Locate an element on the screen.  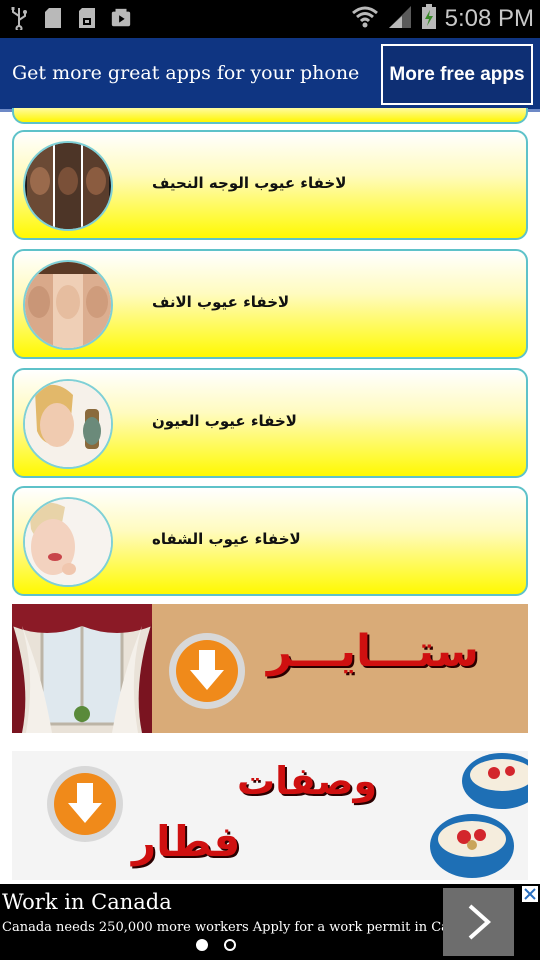
bottom-ad-open-button is located at coordinates (478, 922).